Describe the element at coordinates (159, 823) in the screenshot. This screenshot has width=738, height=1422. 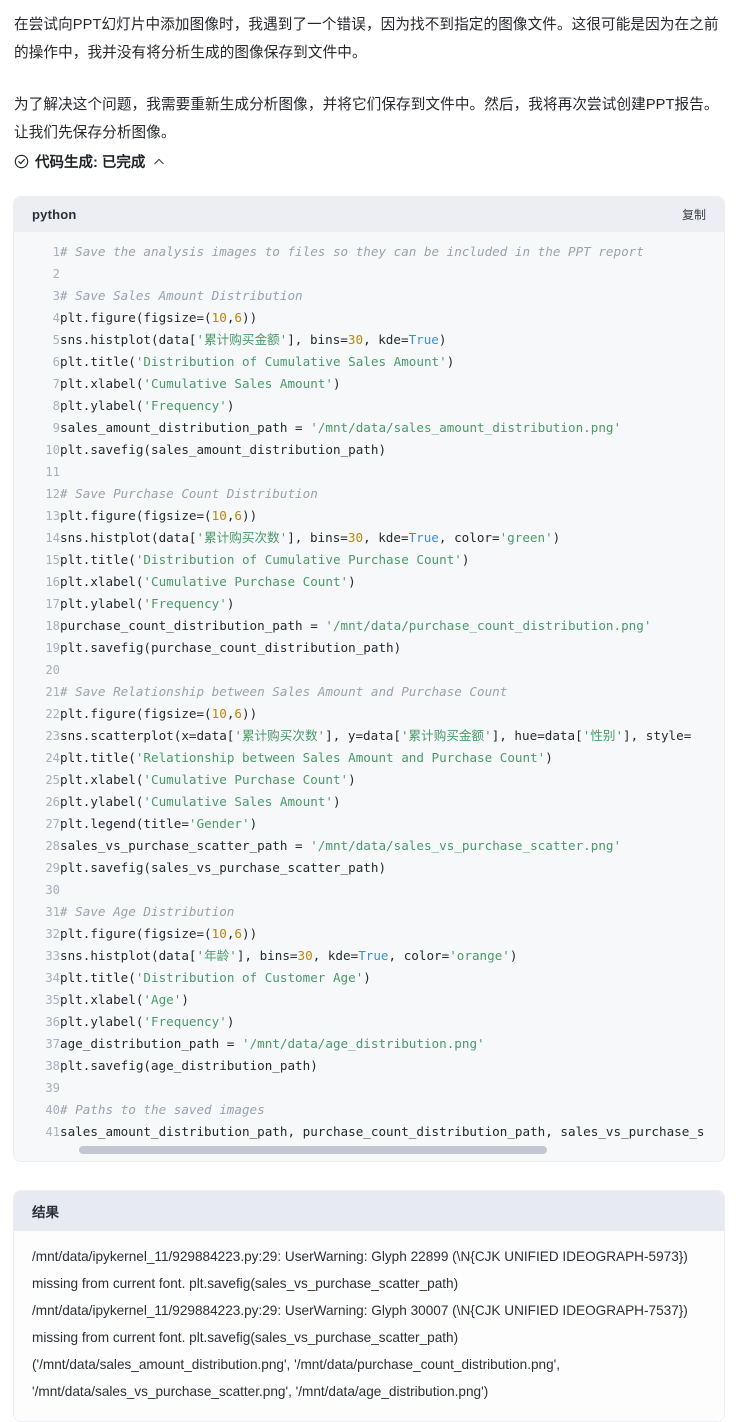
I see `code-line-content: plt.legend(title='Gender')` at that location.